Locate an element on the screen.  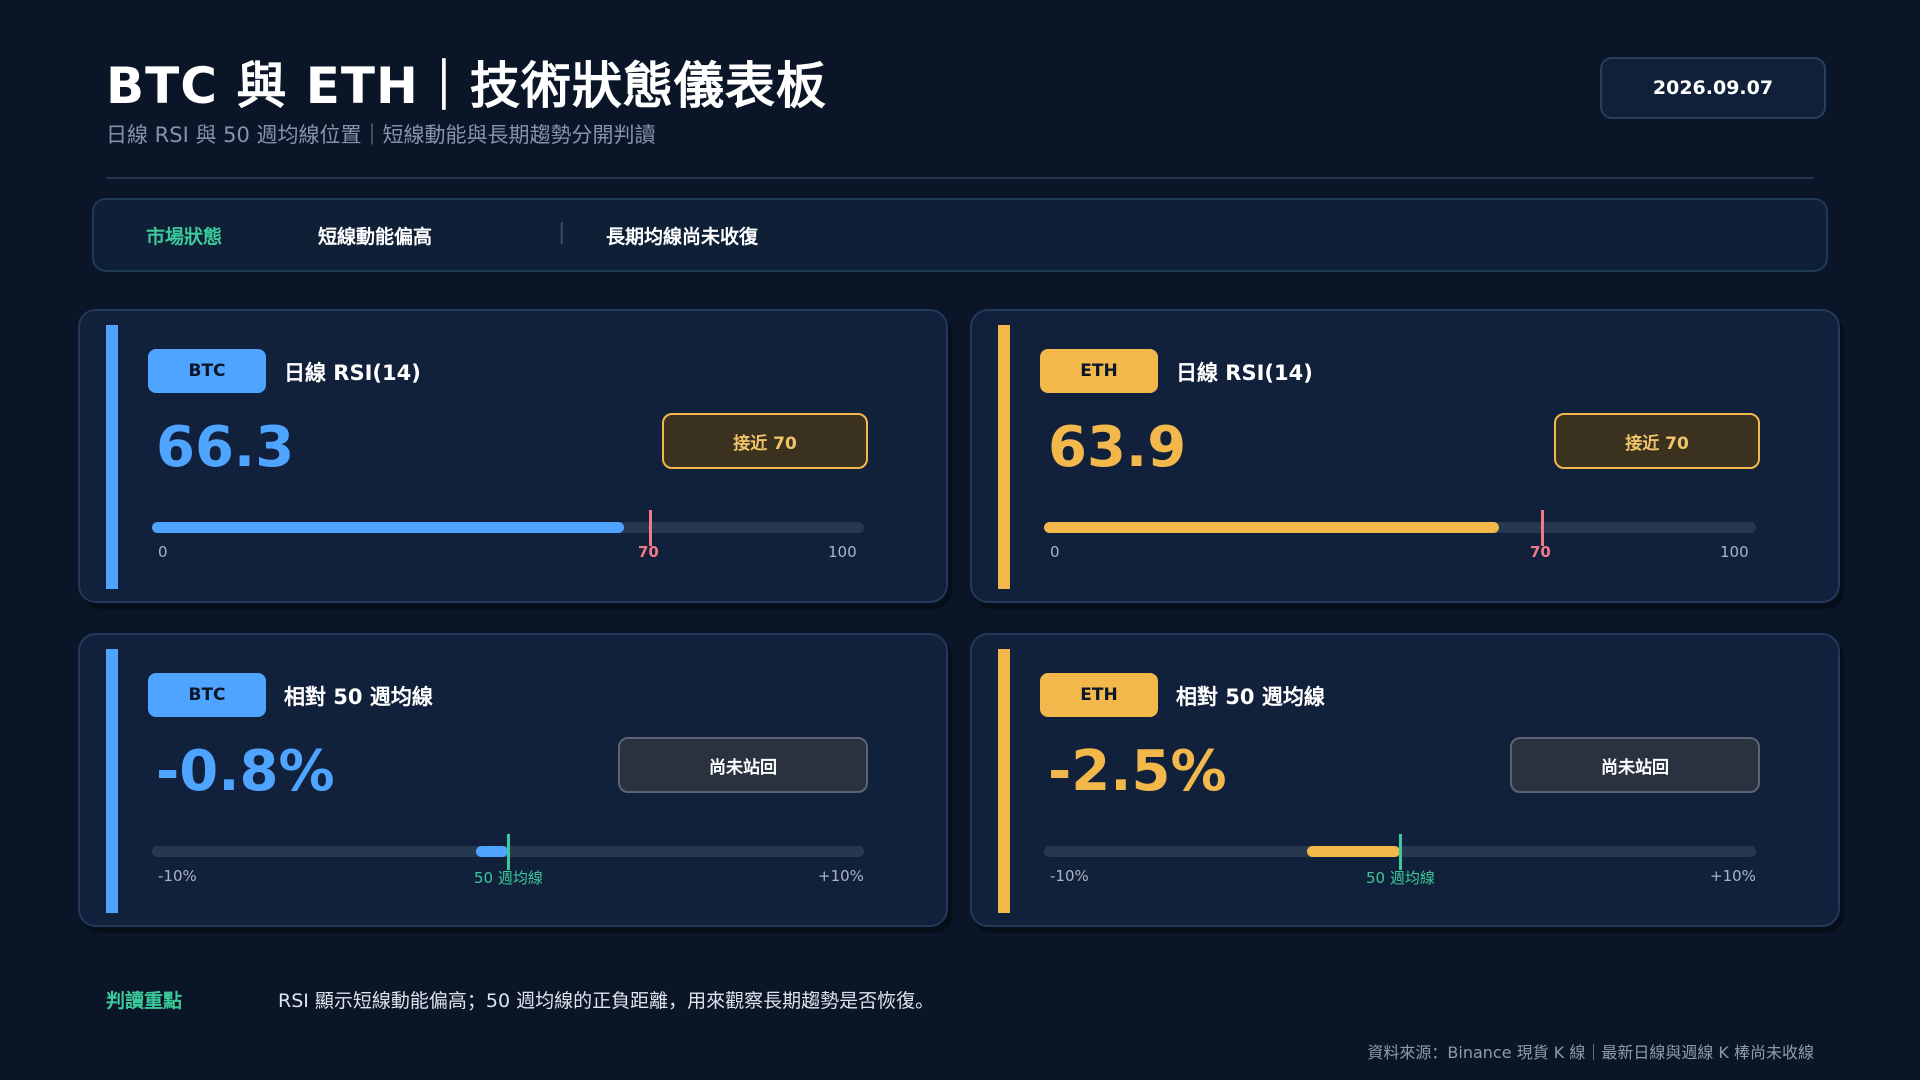
note-label: 判讀重點 is located at coordinates (144, 1001).